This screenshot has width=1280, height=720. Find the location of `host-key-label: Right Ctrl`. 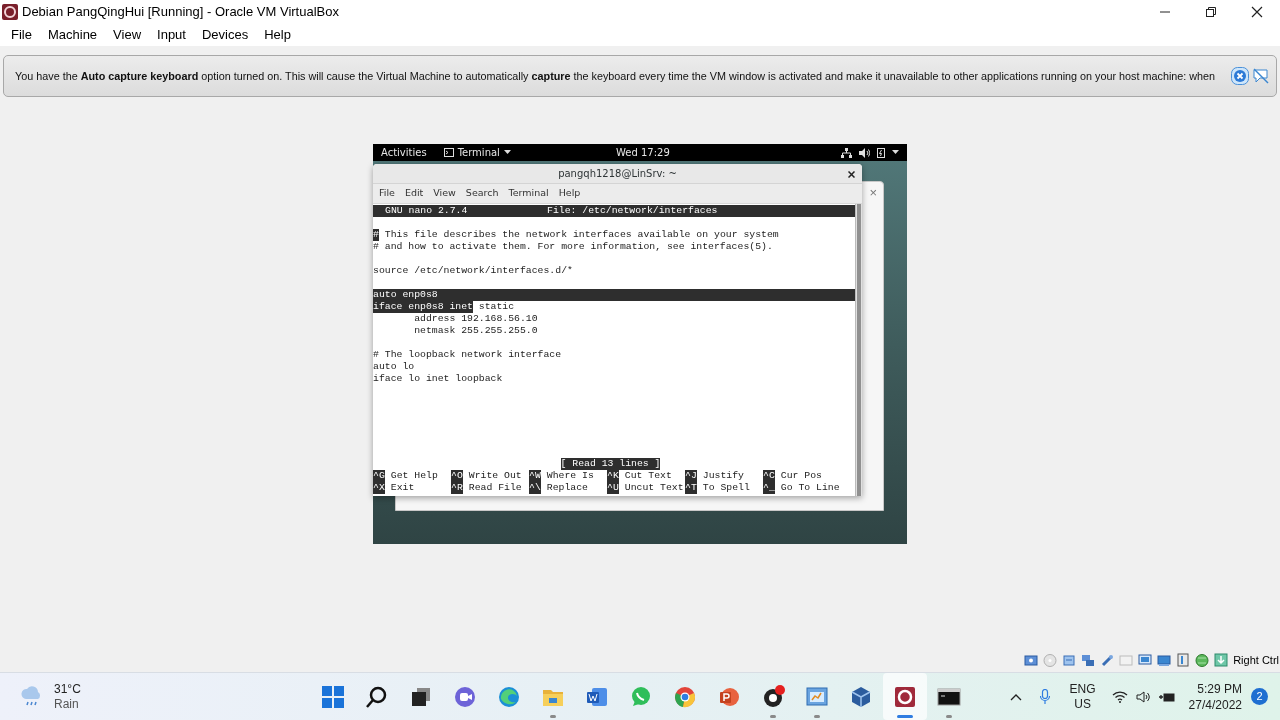

host-key-label: Right Ctrl is located at coordinates (1256, 660).